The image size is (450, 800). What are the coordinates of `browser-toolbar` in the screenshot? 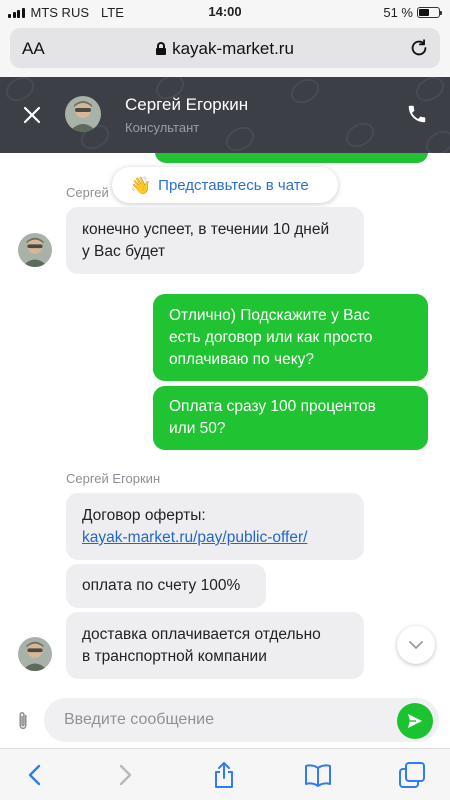 It's located at (225, 774).